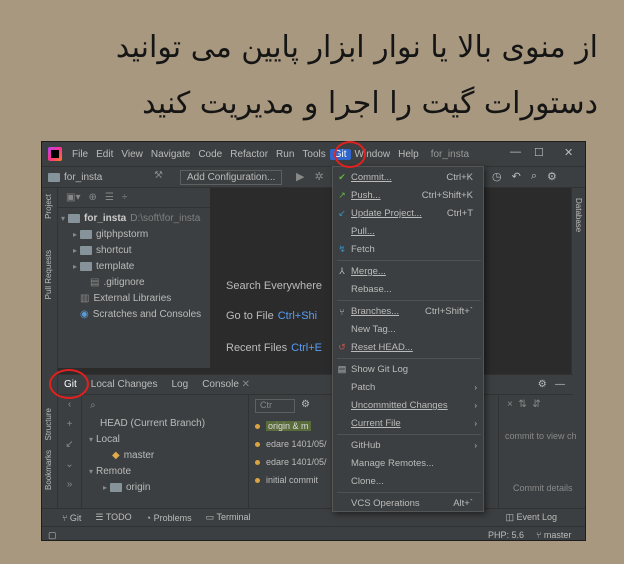 The image size is (624, 564). What do you see at coordinates (162, 423) in the screenshot?
I see `branch-head: HEAD (Current Branch)` at bounding box center [162, 423].